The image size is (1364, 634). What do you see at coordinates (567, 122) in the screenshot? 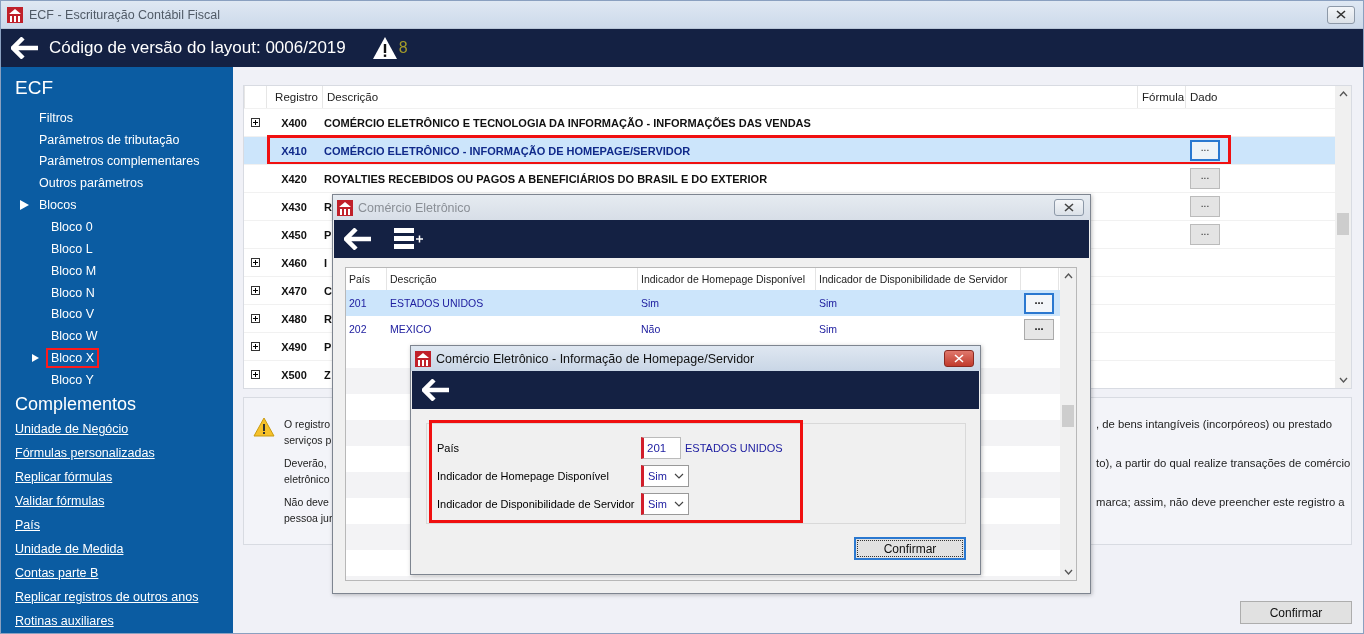
I see `table-cell: COMÉRCIO ELETRÔNICO E TECNOLOGIA DA INFORMAÇÃO - INFORMAÇÕES DAS VENDAS` at bounding box center [567, 122].